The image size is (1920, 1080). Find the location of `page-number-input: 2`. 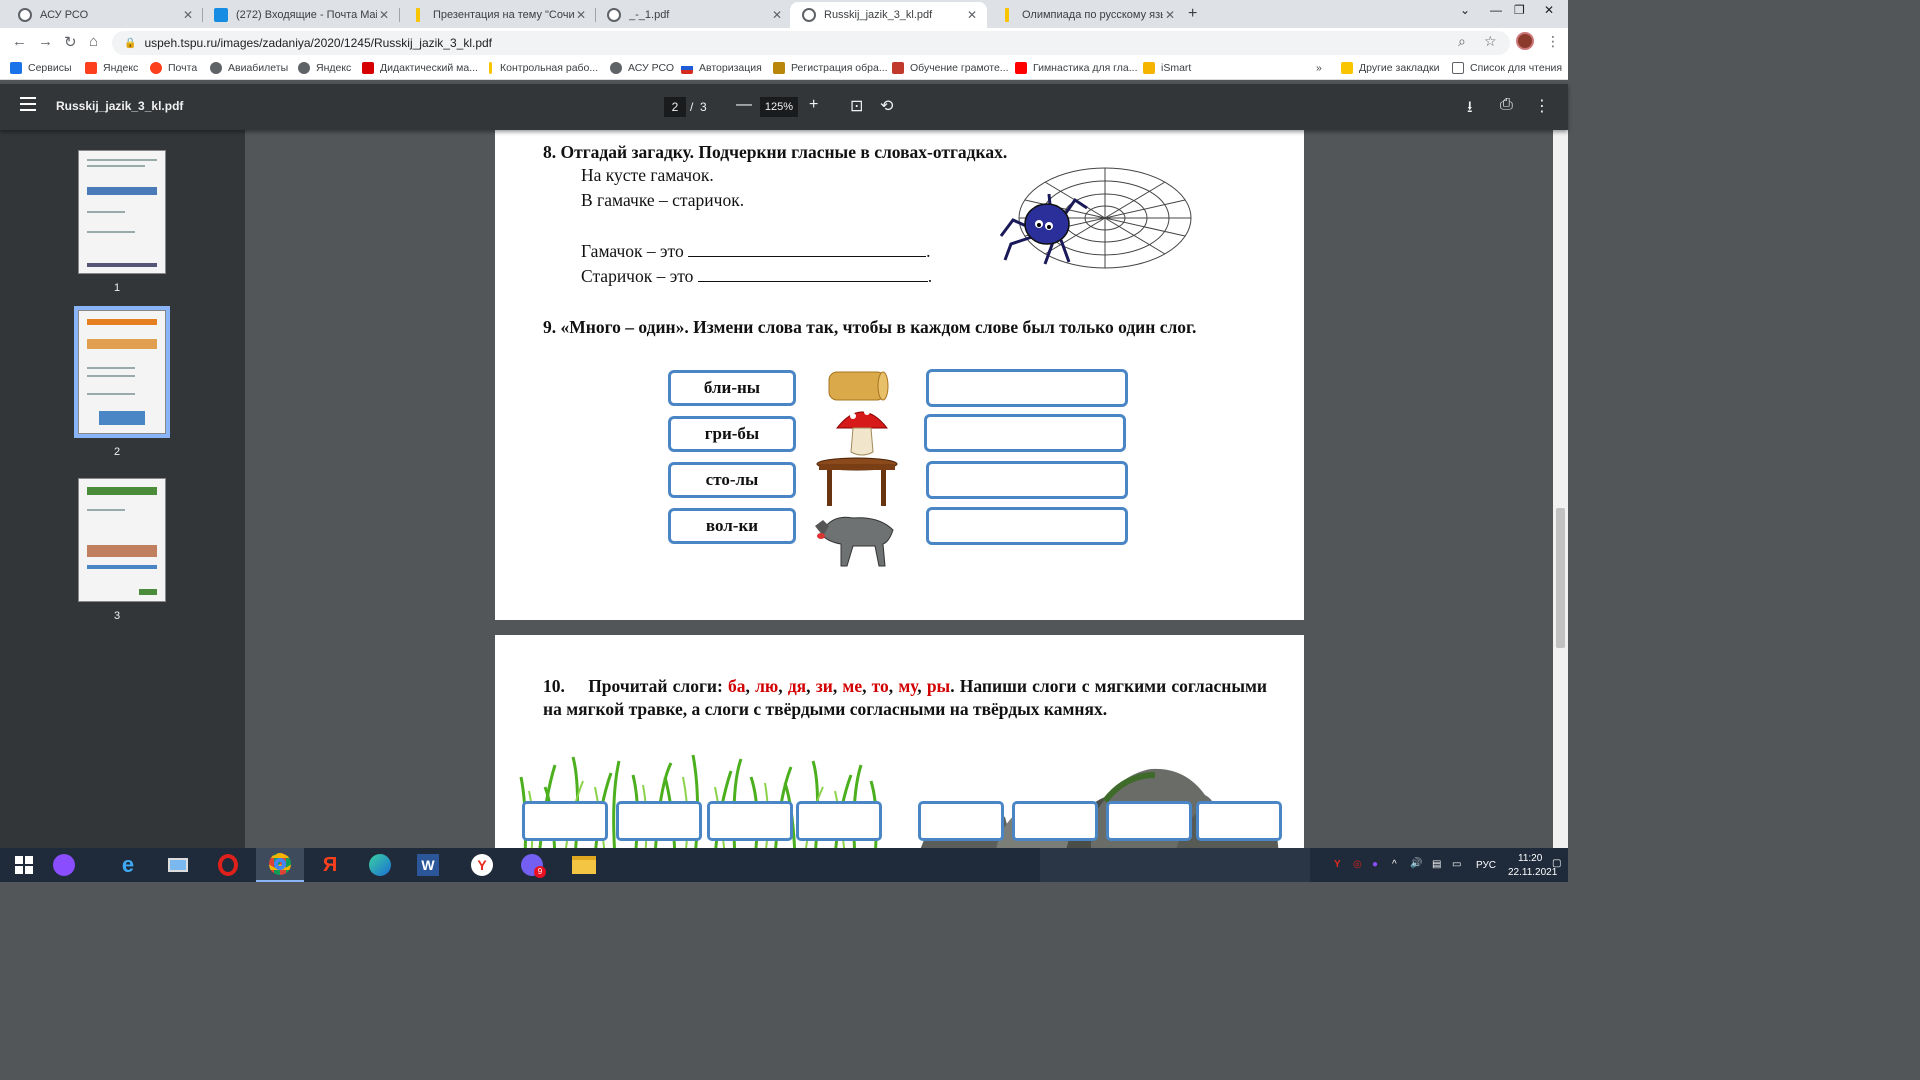

page-number-input: 2 is located at coordinates (675, 107).